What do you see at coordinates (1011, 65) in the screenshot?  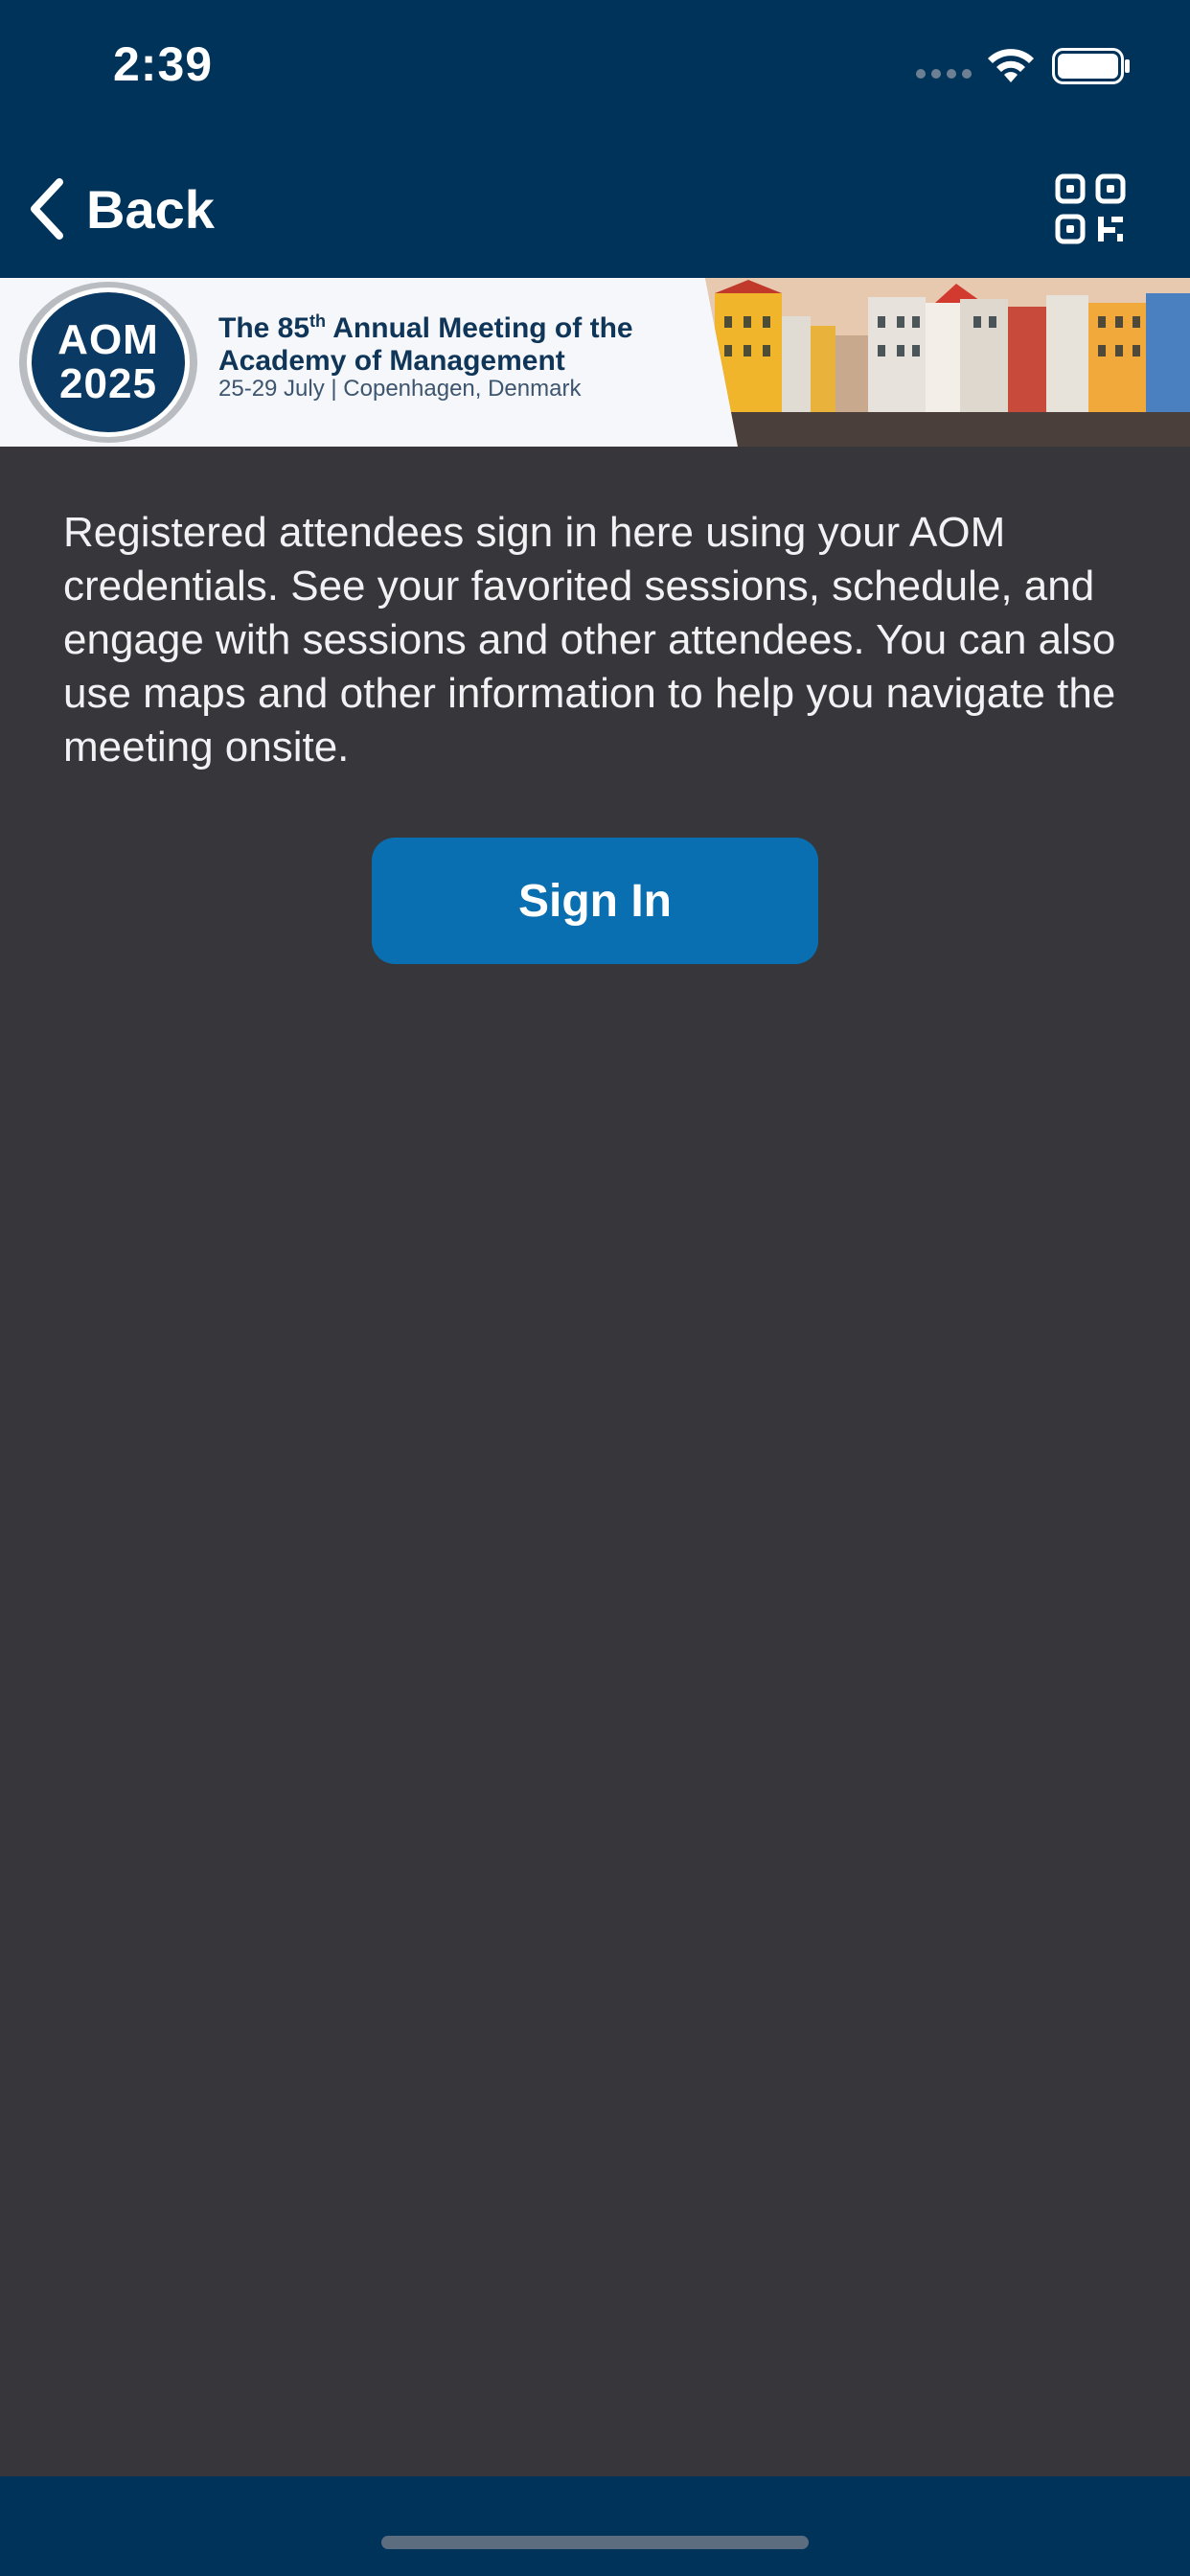 I see `wifi-icon` at bounding box center [1011, 65].